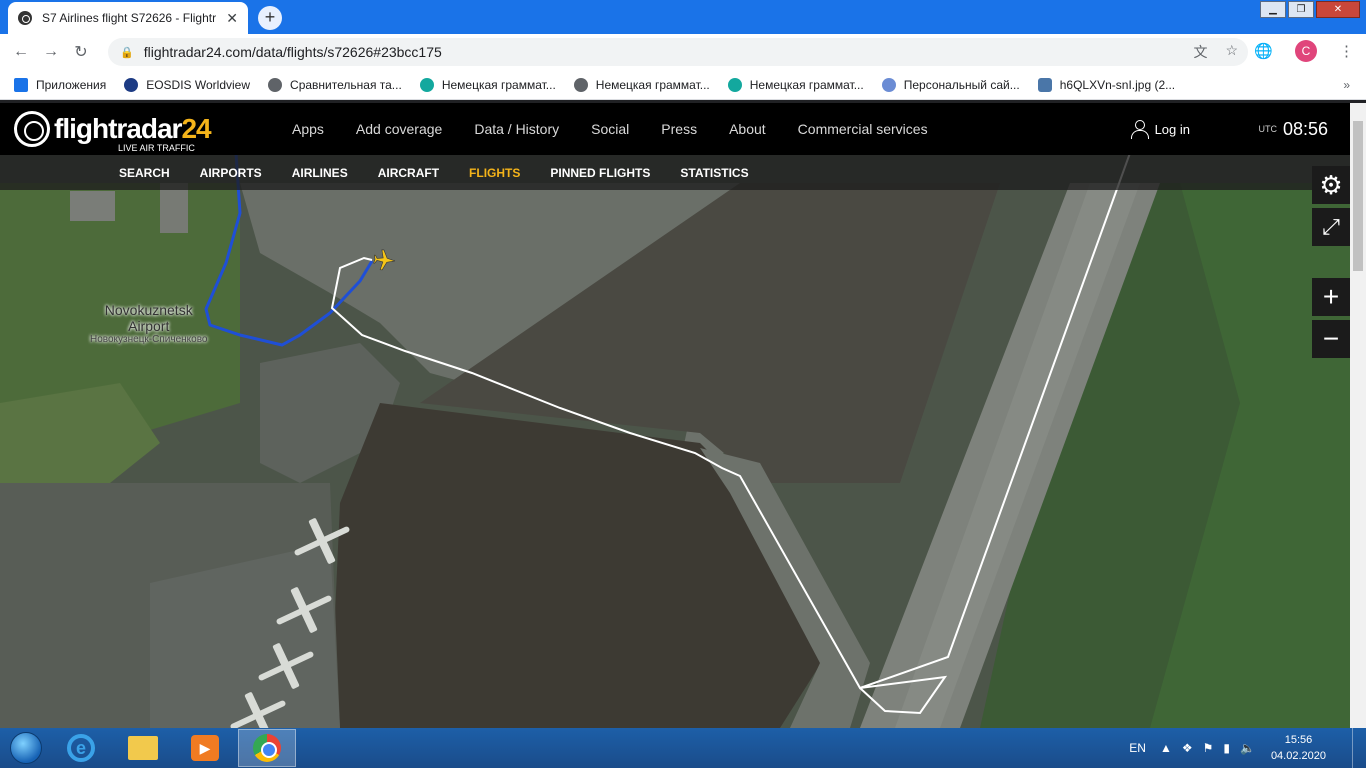 This screenshot has width=1366, height=768. I want to click on subnav-airports: AIRPORTS, so click(231, 173).